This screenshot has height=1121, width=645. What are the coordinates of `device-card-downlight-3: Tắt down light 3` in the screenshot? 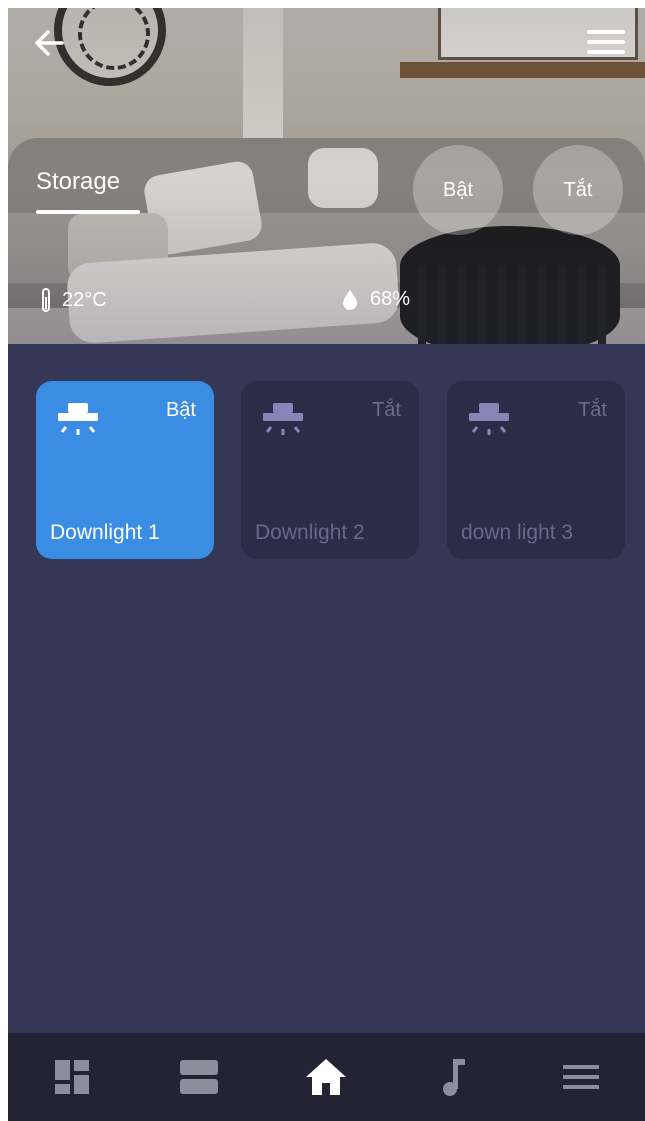 It's located at (536, 470).